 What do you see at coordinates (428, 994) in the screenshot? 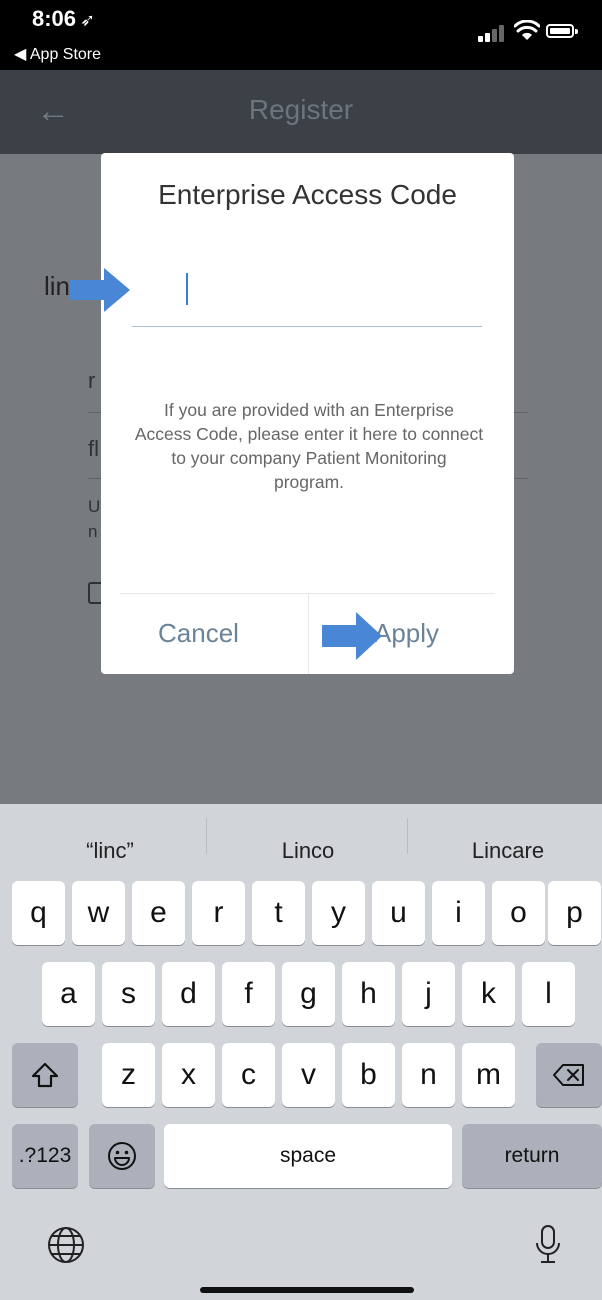
I see `key-j: j` at bounding box center [428, 994].